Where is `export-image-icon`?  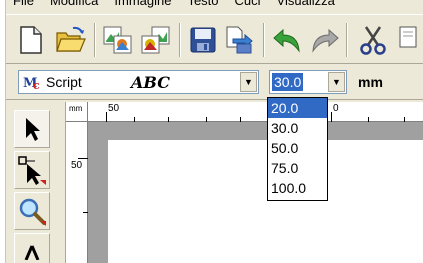 export-image-icon is located at coordinates (155, 40).